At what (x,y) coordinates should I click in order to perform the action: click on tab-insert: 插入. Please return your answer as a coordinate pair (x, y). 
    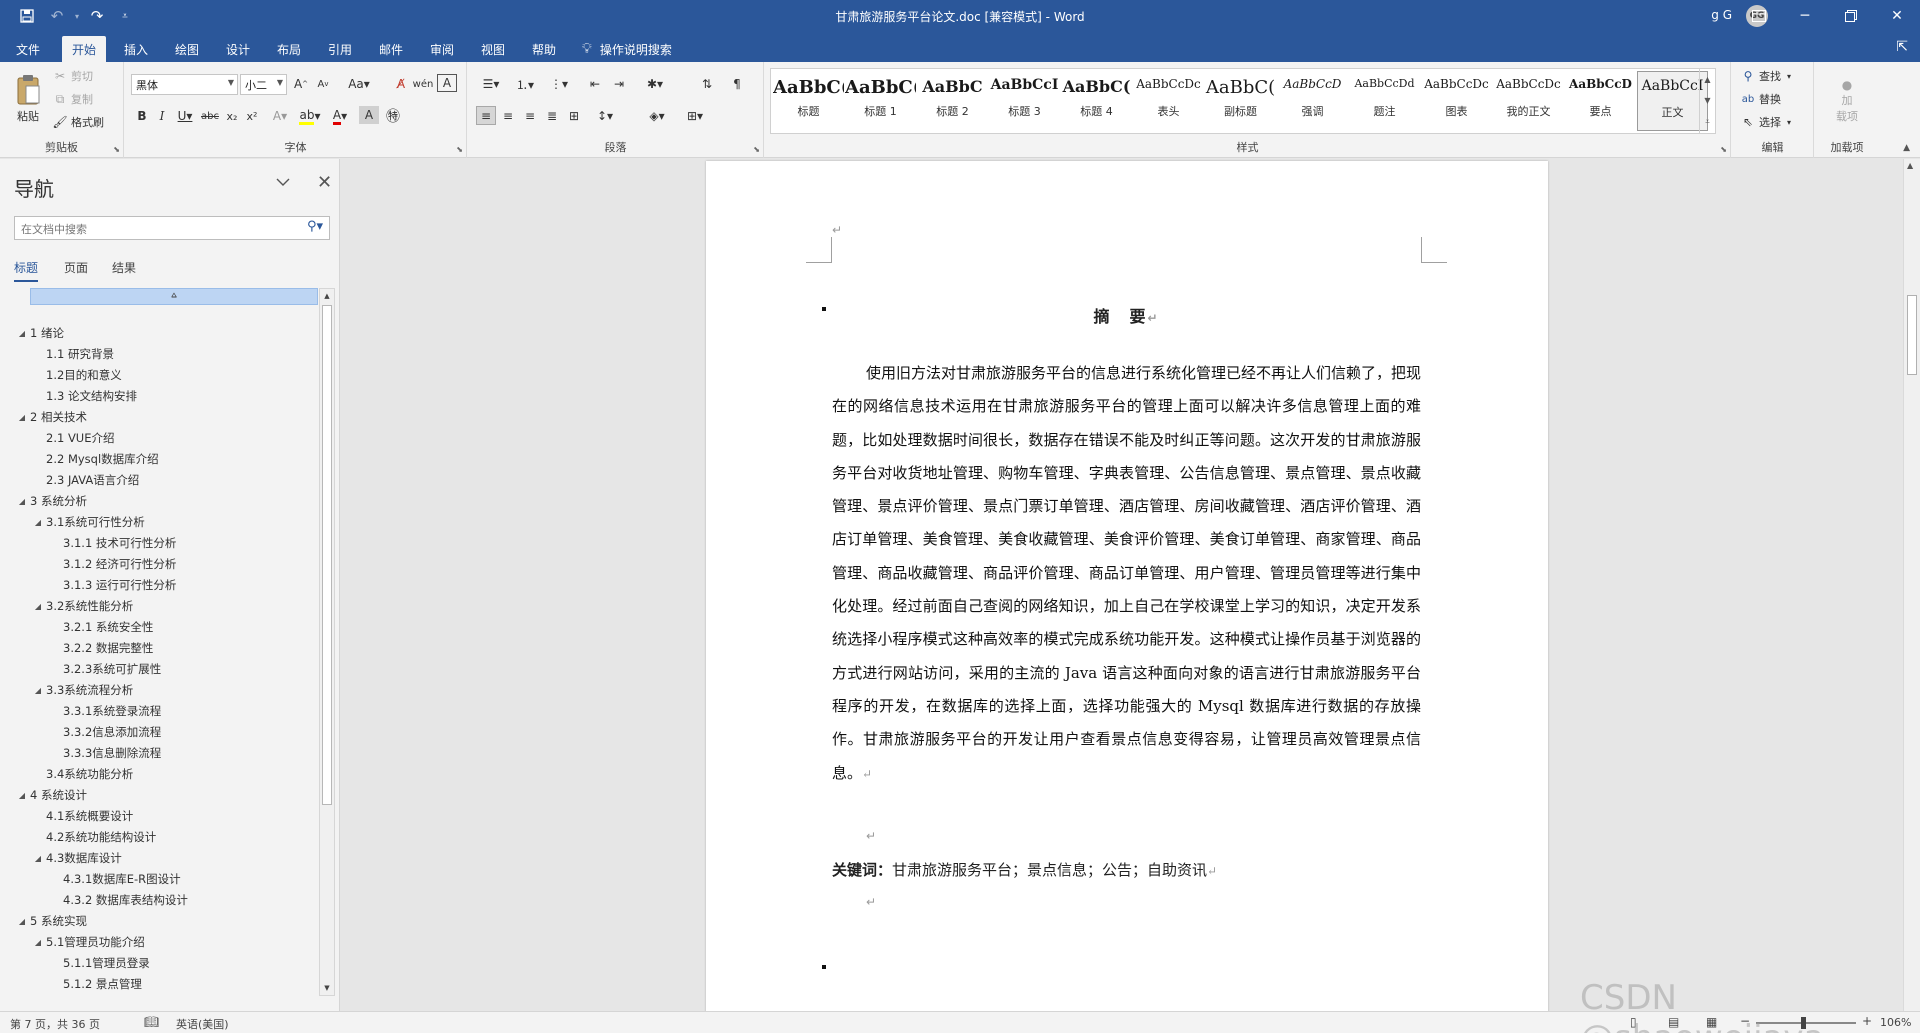
    Looking at the image, I should click on (136, 49).